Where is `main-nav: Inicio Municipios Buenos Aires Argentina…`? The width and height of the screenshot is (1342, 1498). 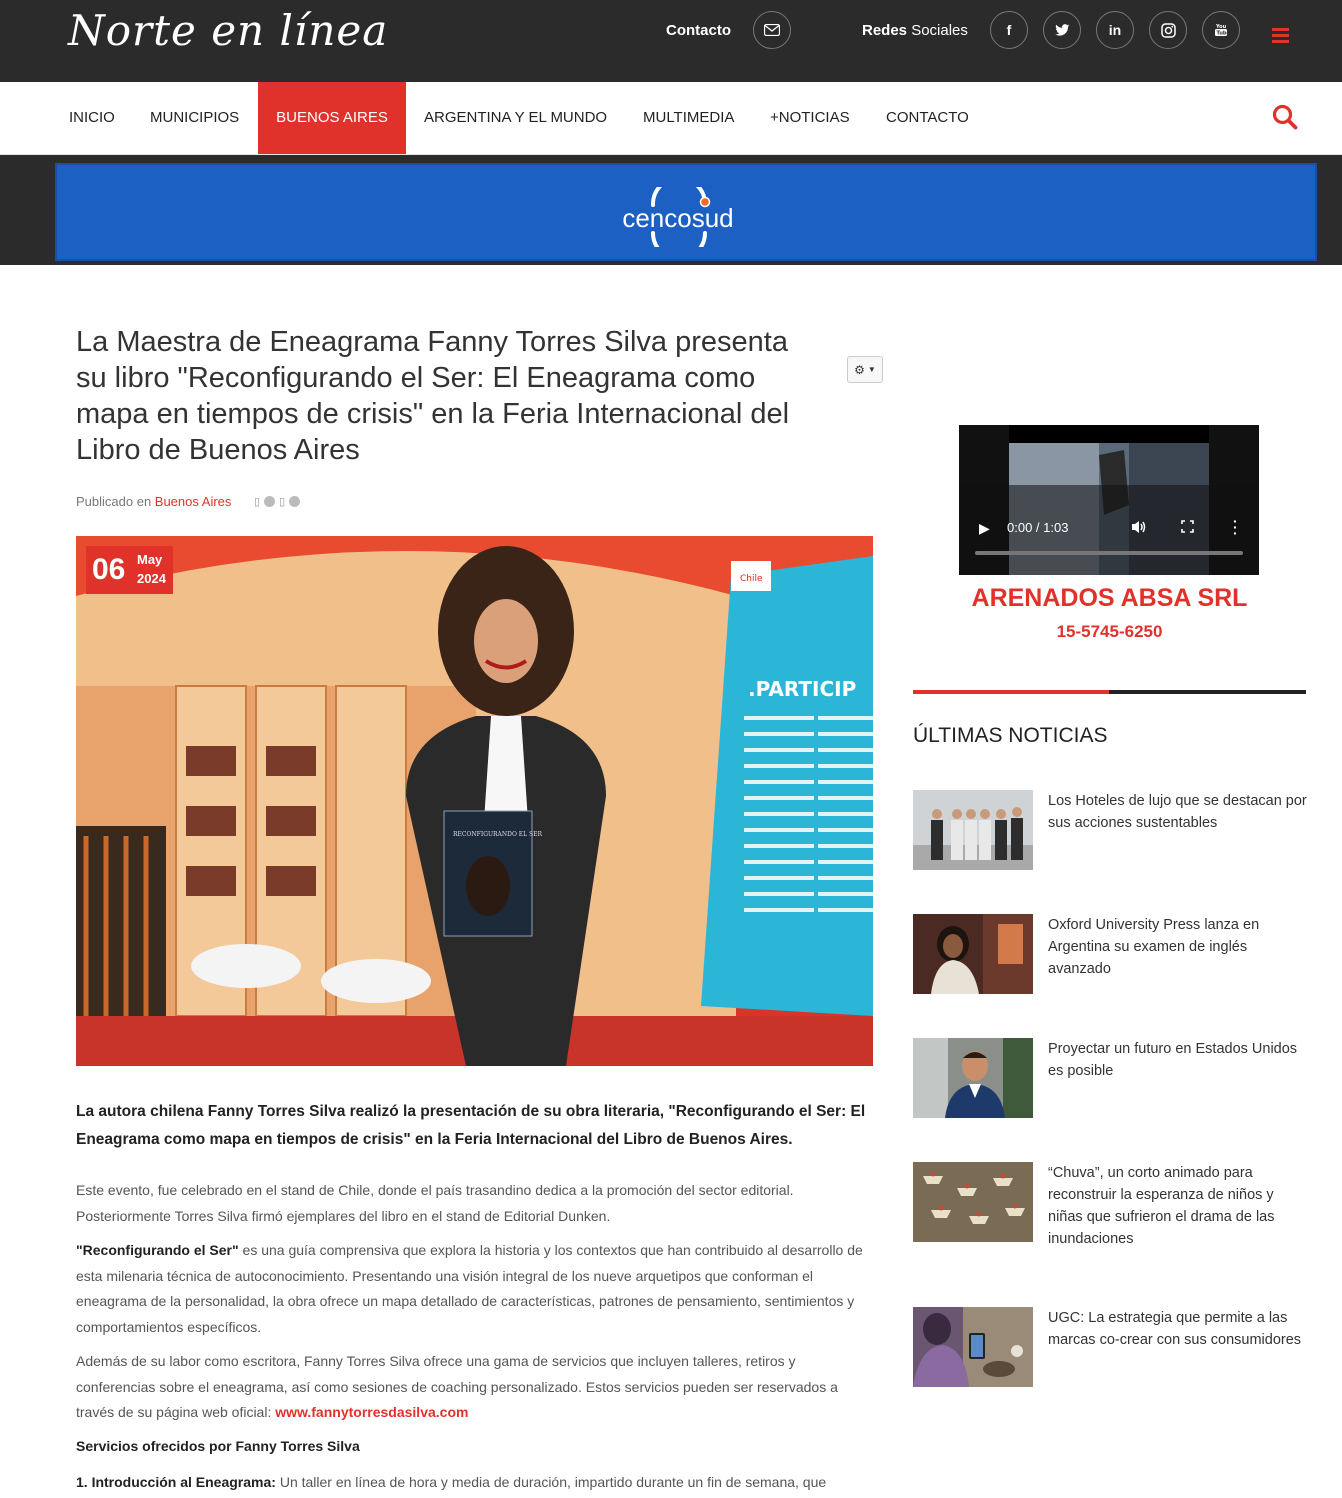 main-nav: Inicio Municipios Buenos Aires Argentina… is located at coordinates (671, 118).